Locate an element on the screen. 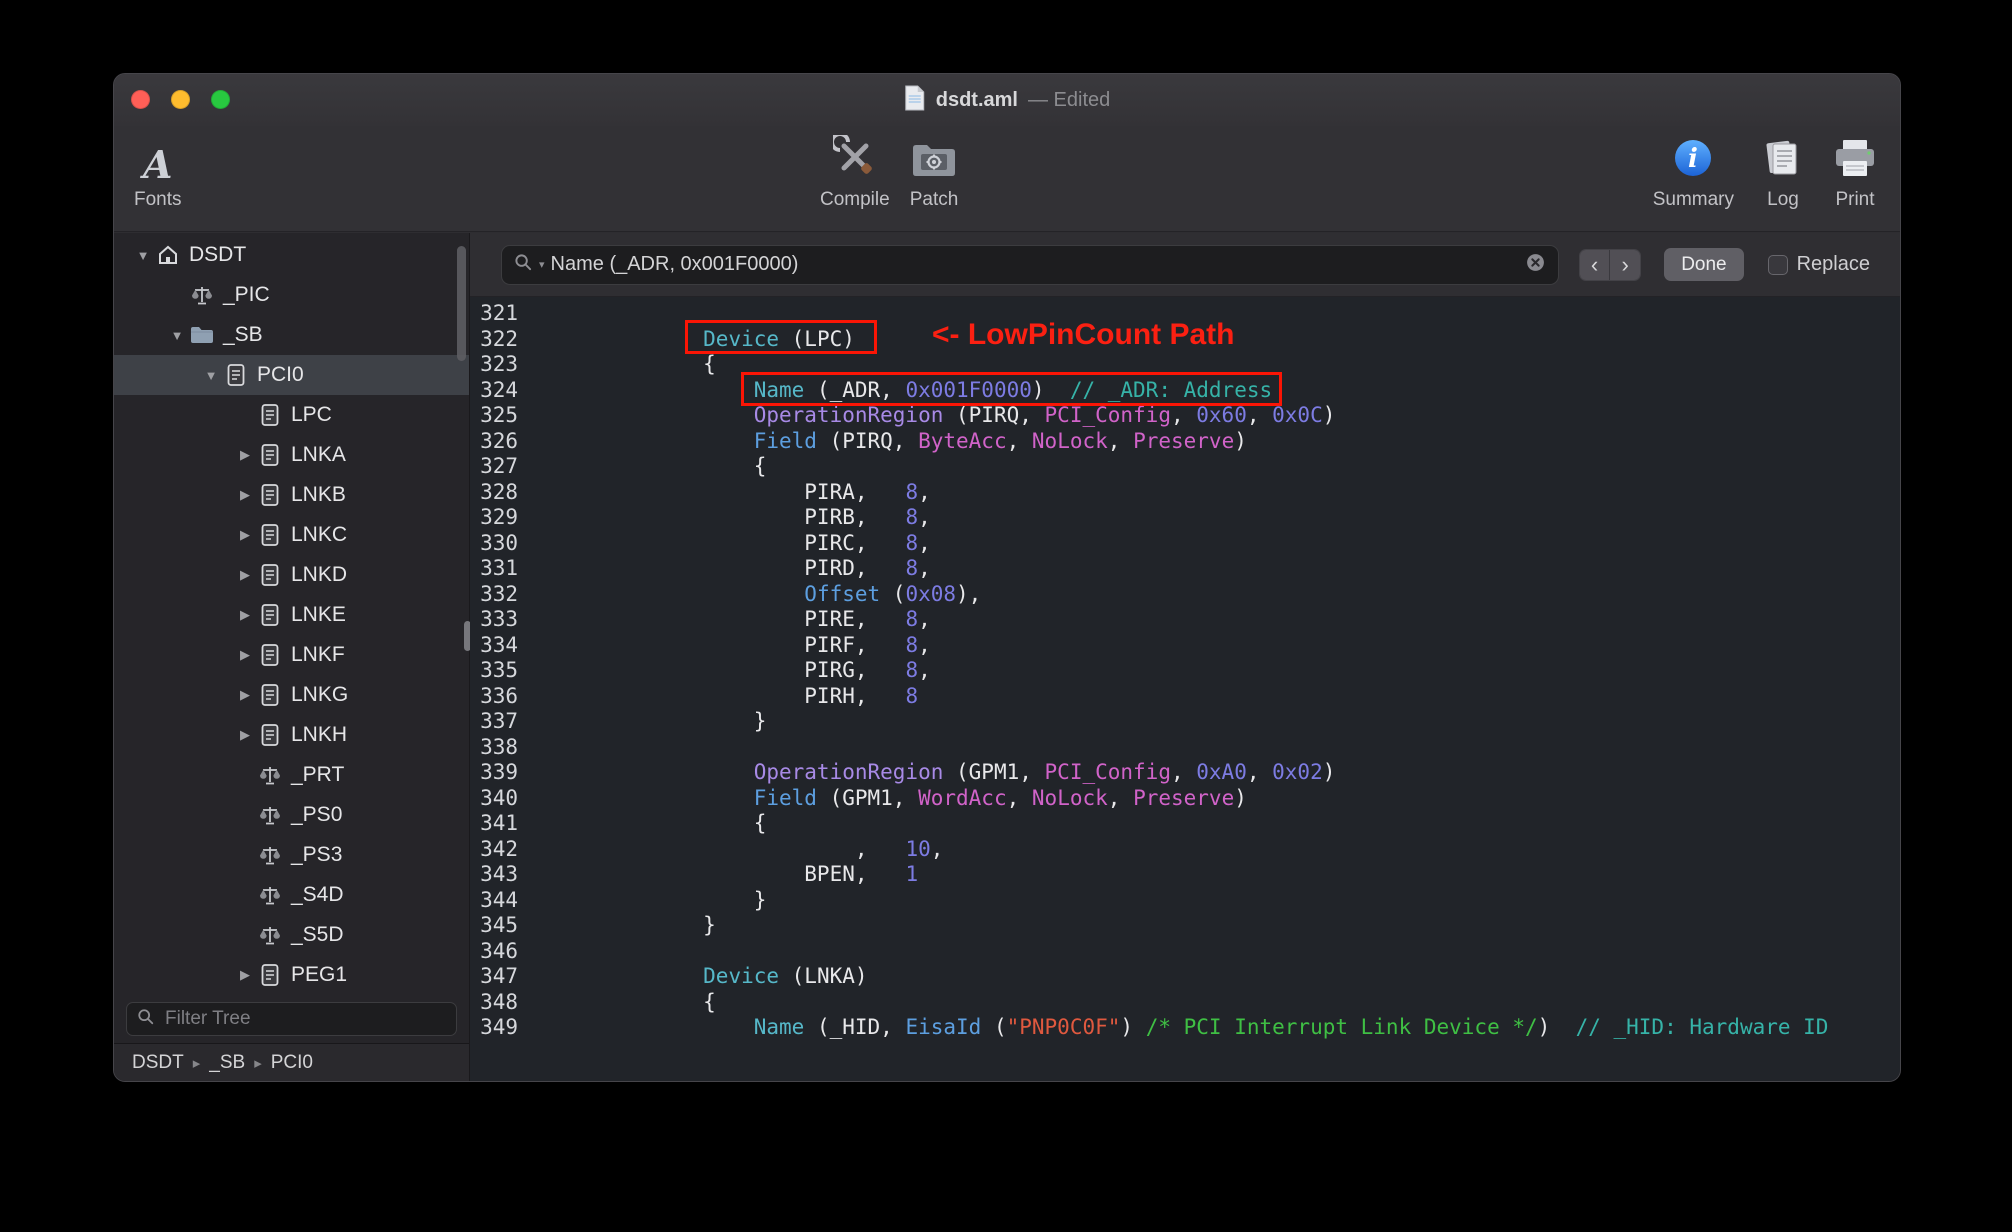  log-button: Log is located at coordinates (1783, 172).